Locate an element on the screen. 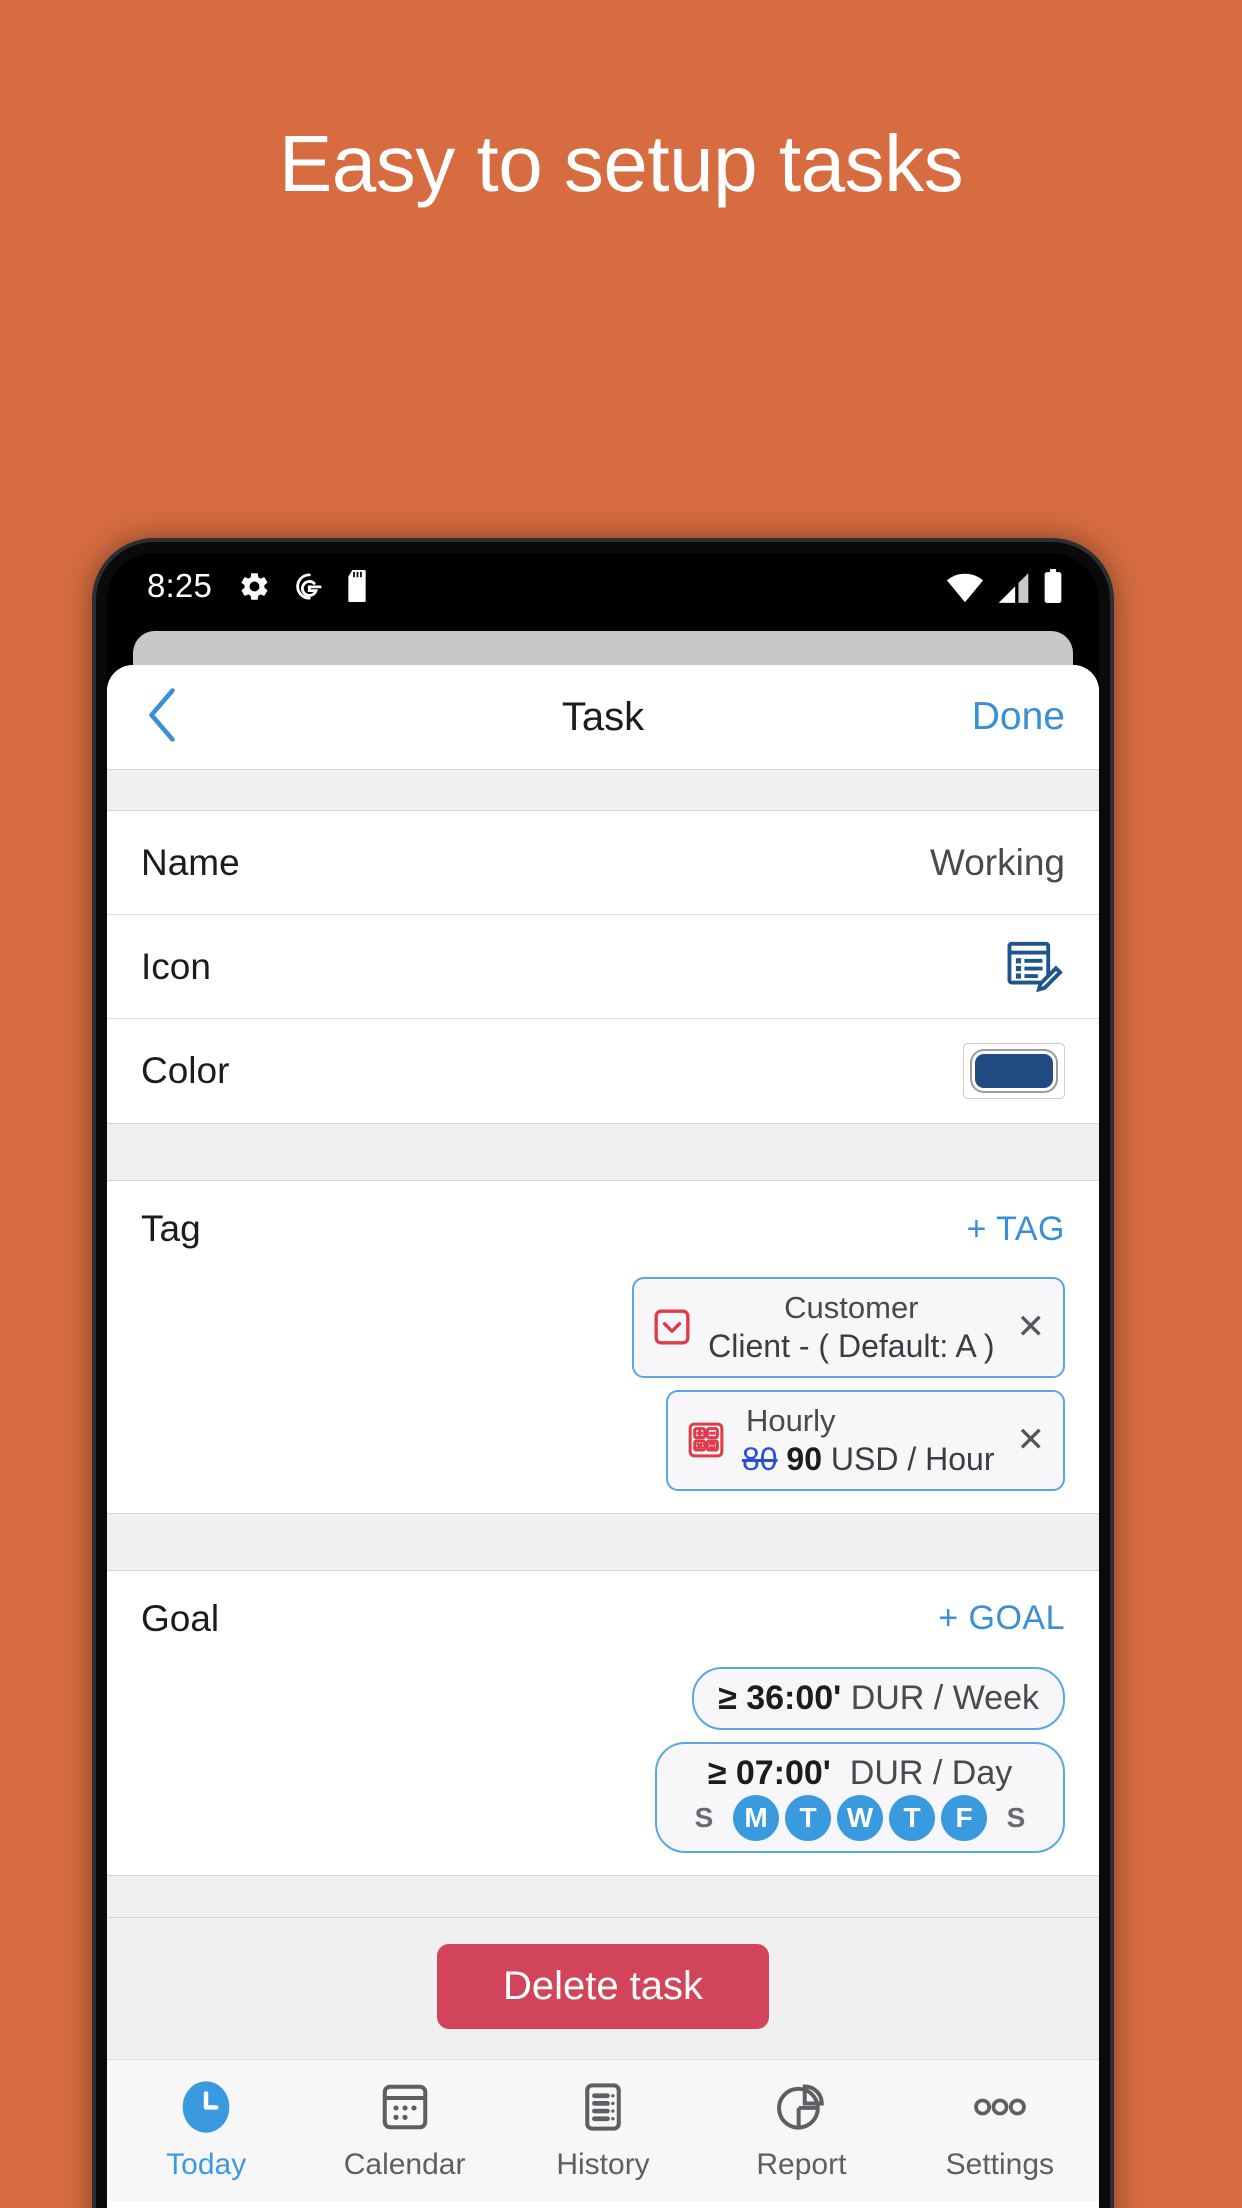  tag-chip-customer-line1: Customer is located at coordinates (851, 1307).